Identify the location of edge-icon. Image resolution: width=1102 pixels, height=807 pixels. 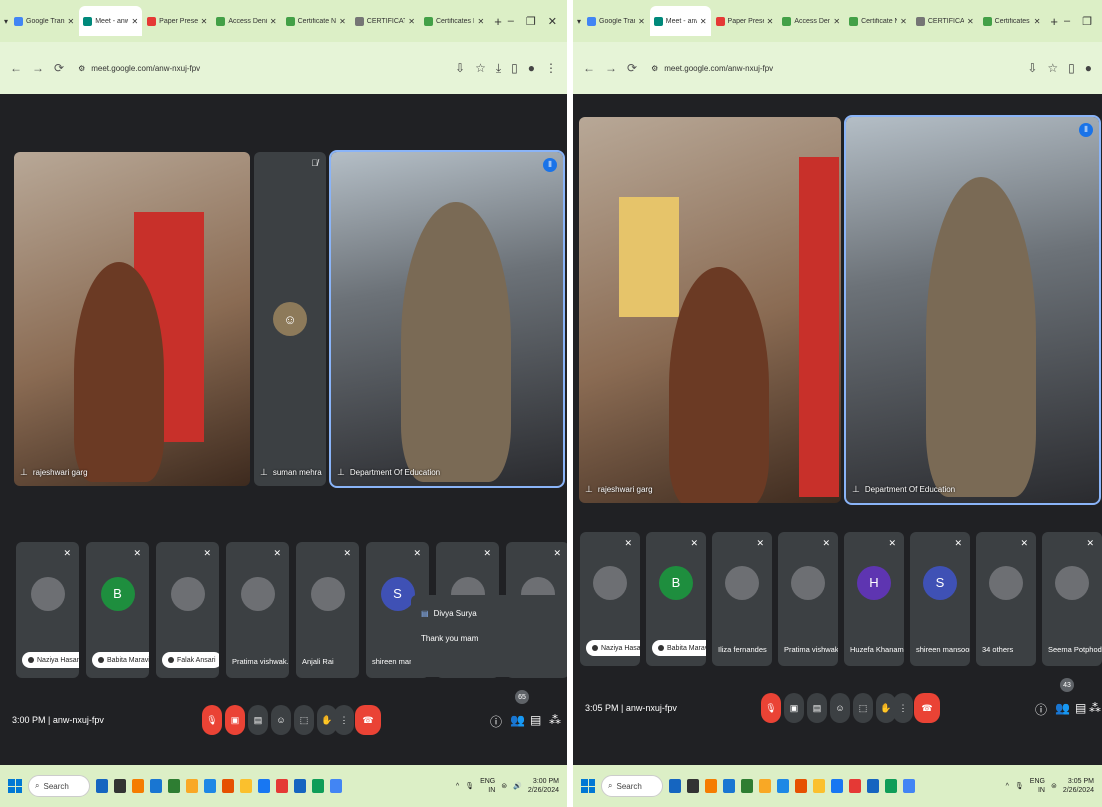
(729, 786).